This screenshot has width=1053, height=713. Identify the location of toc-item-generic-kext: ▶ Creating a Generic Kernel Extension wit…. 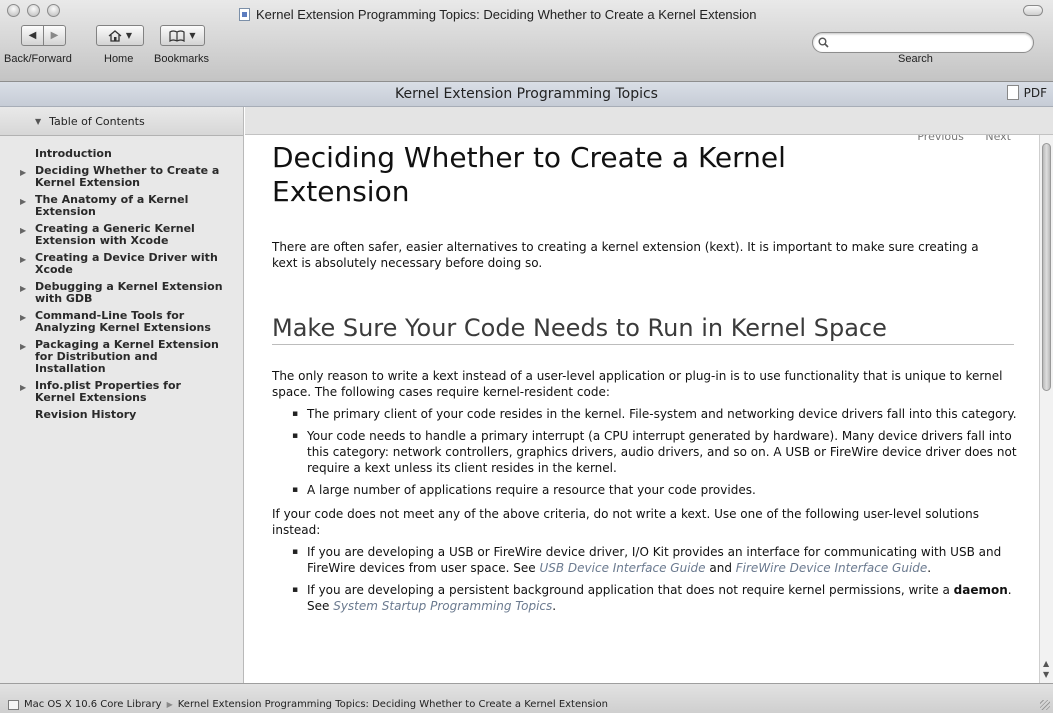
(121, 235).